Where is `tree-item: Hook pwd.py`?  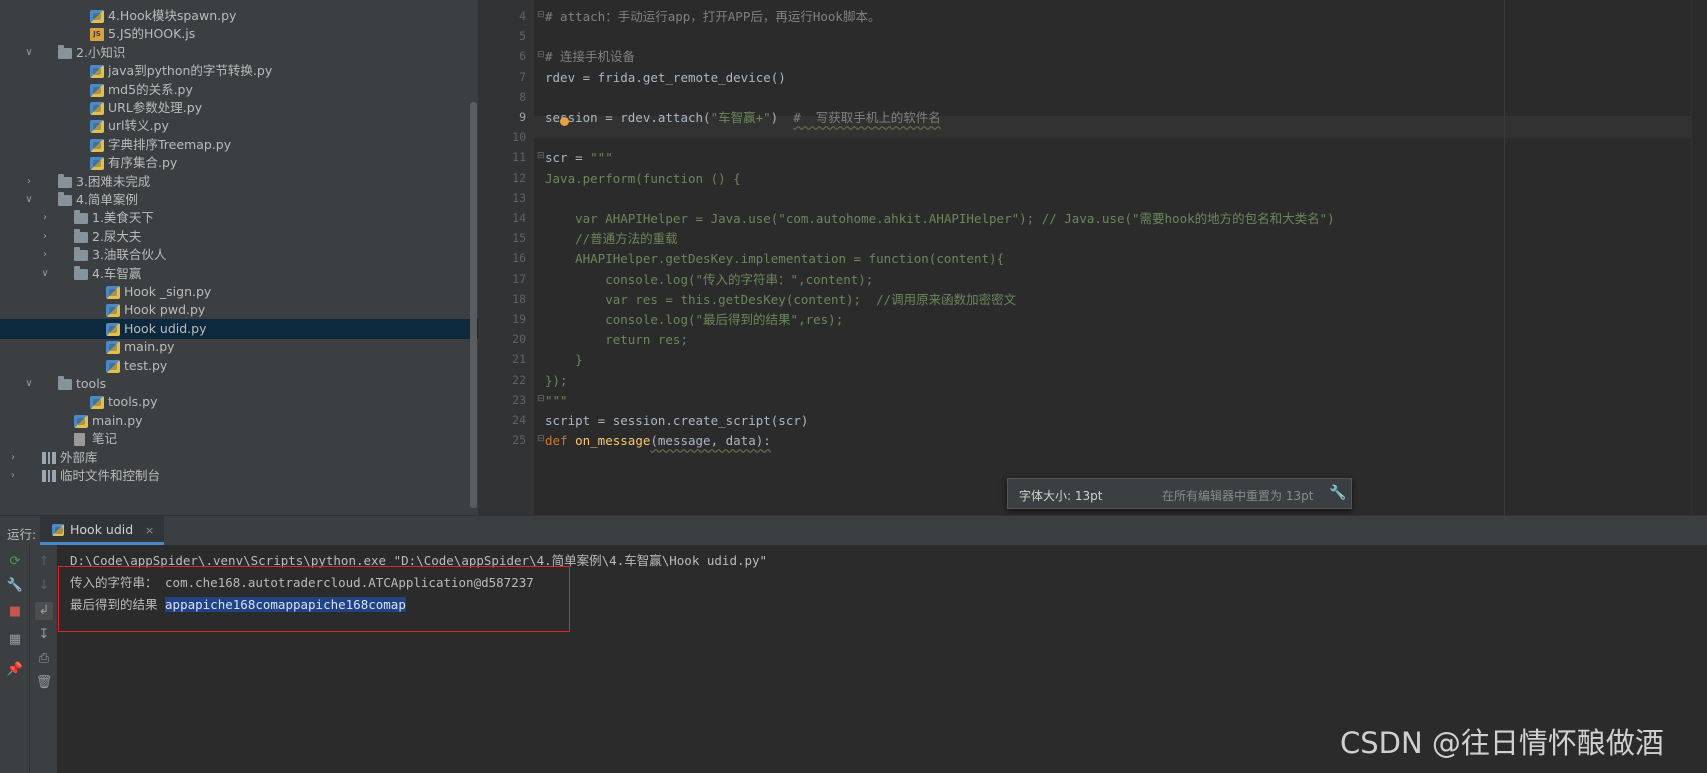
tree-item: Hook pwd.py is located at coordinates (239, 310).